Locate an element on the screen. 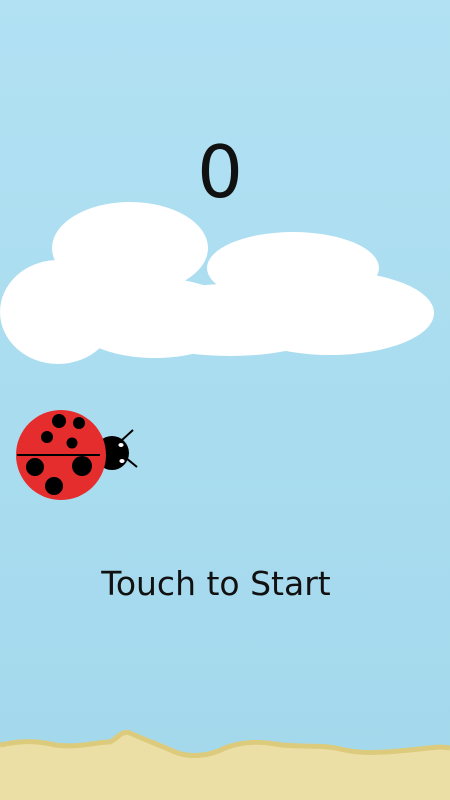  touch-to-start-prompt: Touch to Start is located at coordinates (216, 584).